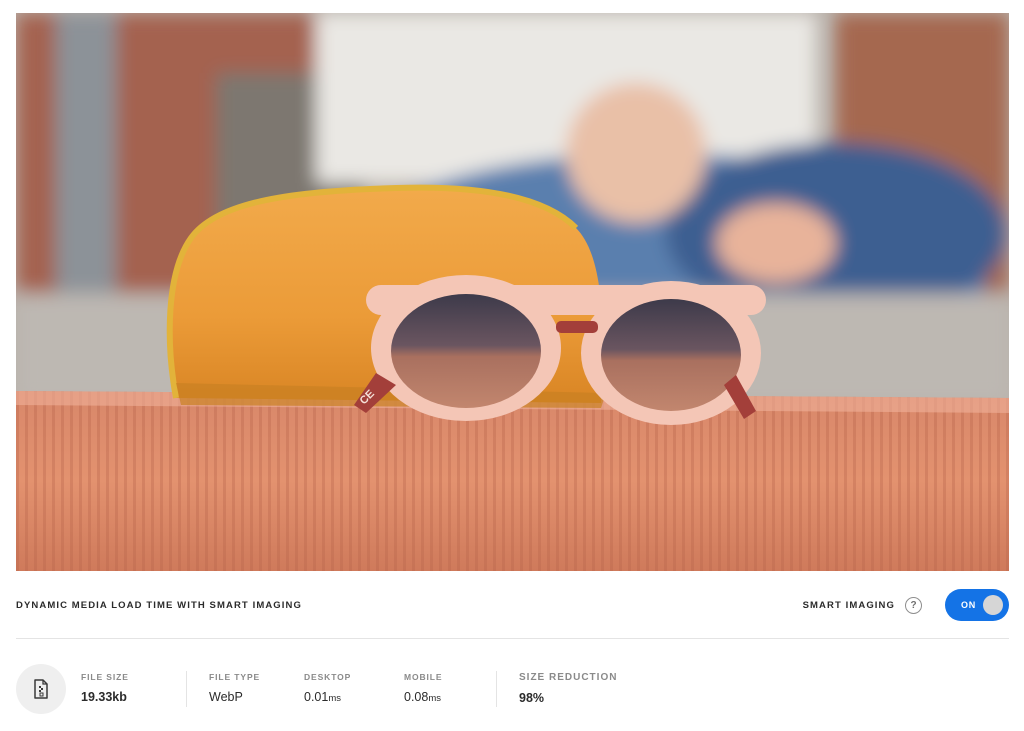 The image size is (1024, 731). I want to click on smart-imaging-label: SMART IMAGING, so click(848, 605).